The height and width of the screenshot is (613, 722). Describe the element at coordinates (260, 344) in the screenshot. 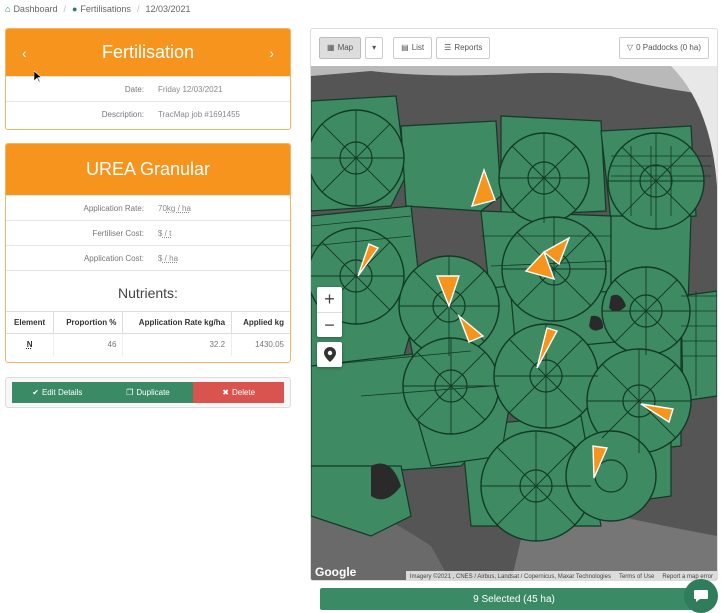

I see `nutrient-applied: 1430.05` at that location.